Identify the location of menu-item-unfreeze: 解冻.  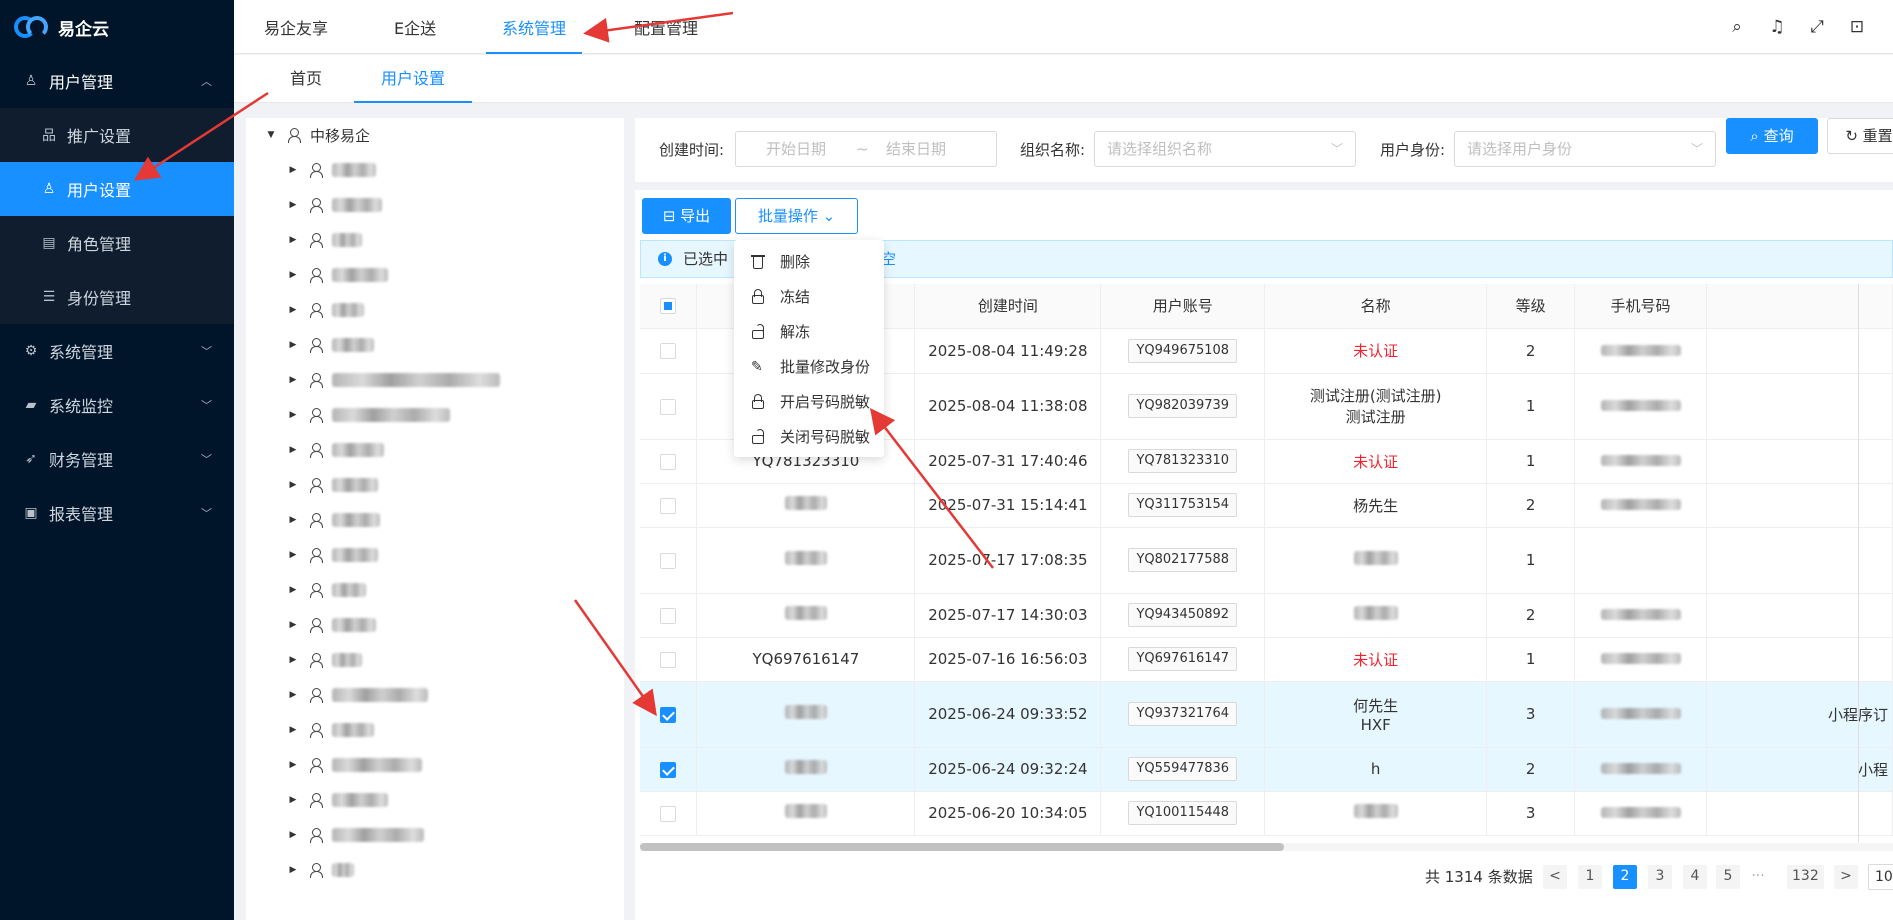
(809, 331).